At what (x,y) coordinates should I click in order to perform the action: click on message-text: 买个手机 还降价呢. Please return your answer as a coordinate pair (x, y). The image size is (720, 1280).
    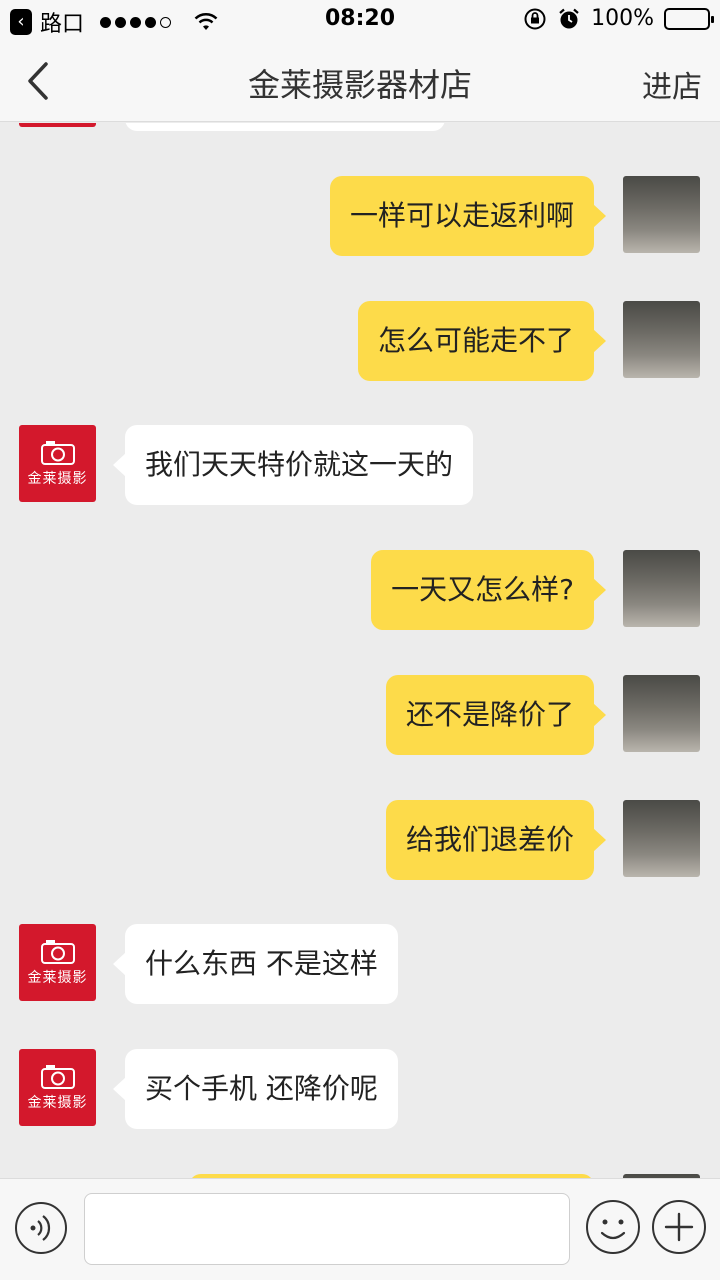
    Looking at the image, I should click on (261, 1088).